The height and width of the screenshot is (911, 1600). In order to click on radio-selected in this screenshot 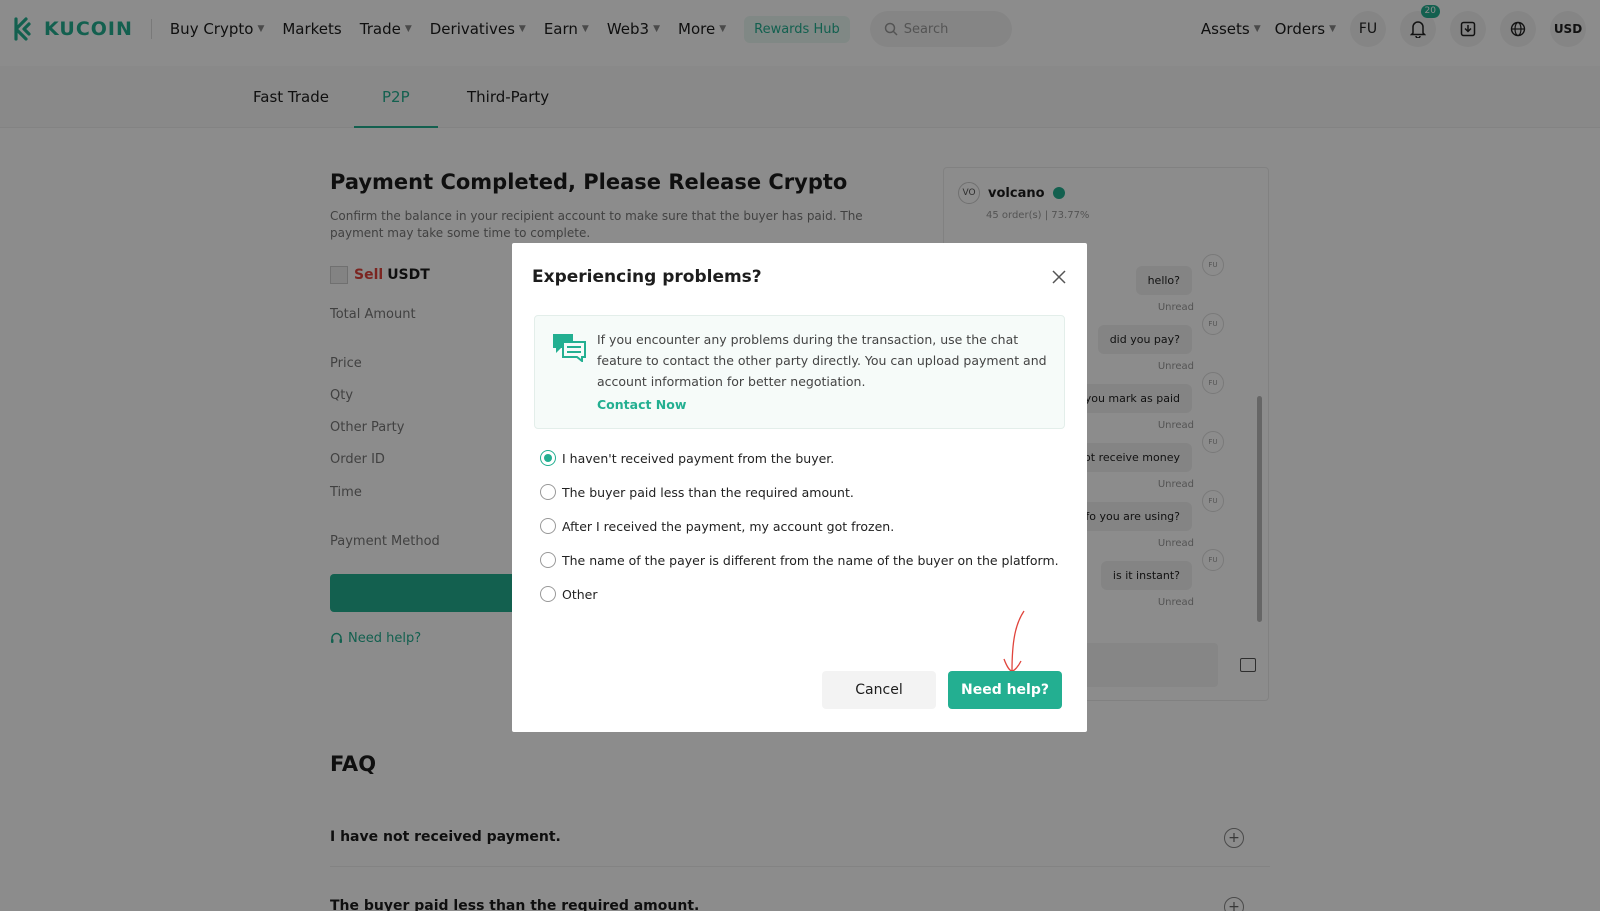, I will do `click(548, 458)`.